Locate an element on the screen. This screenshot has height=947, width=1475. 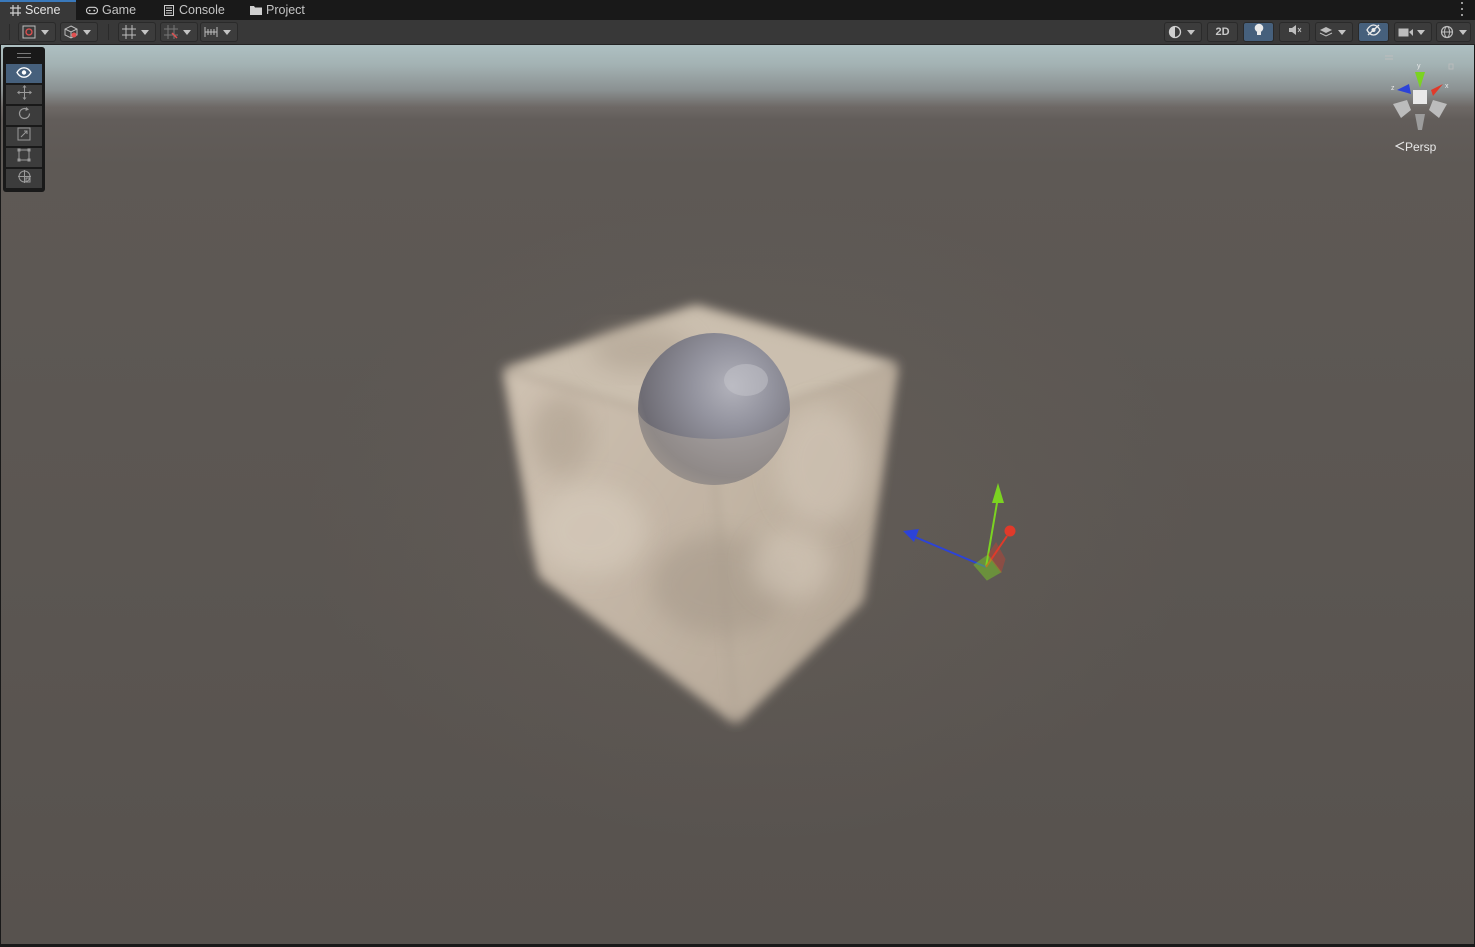
increment-snap-dropdown is located at coordinates (219, 32).